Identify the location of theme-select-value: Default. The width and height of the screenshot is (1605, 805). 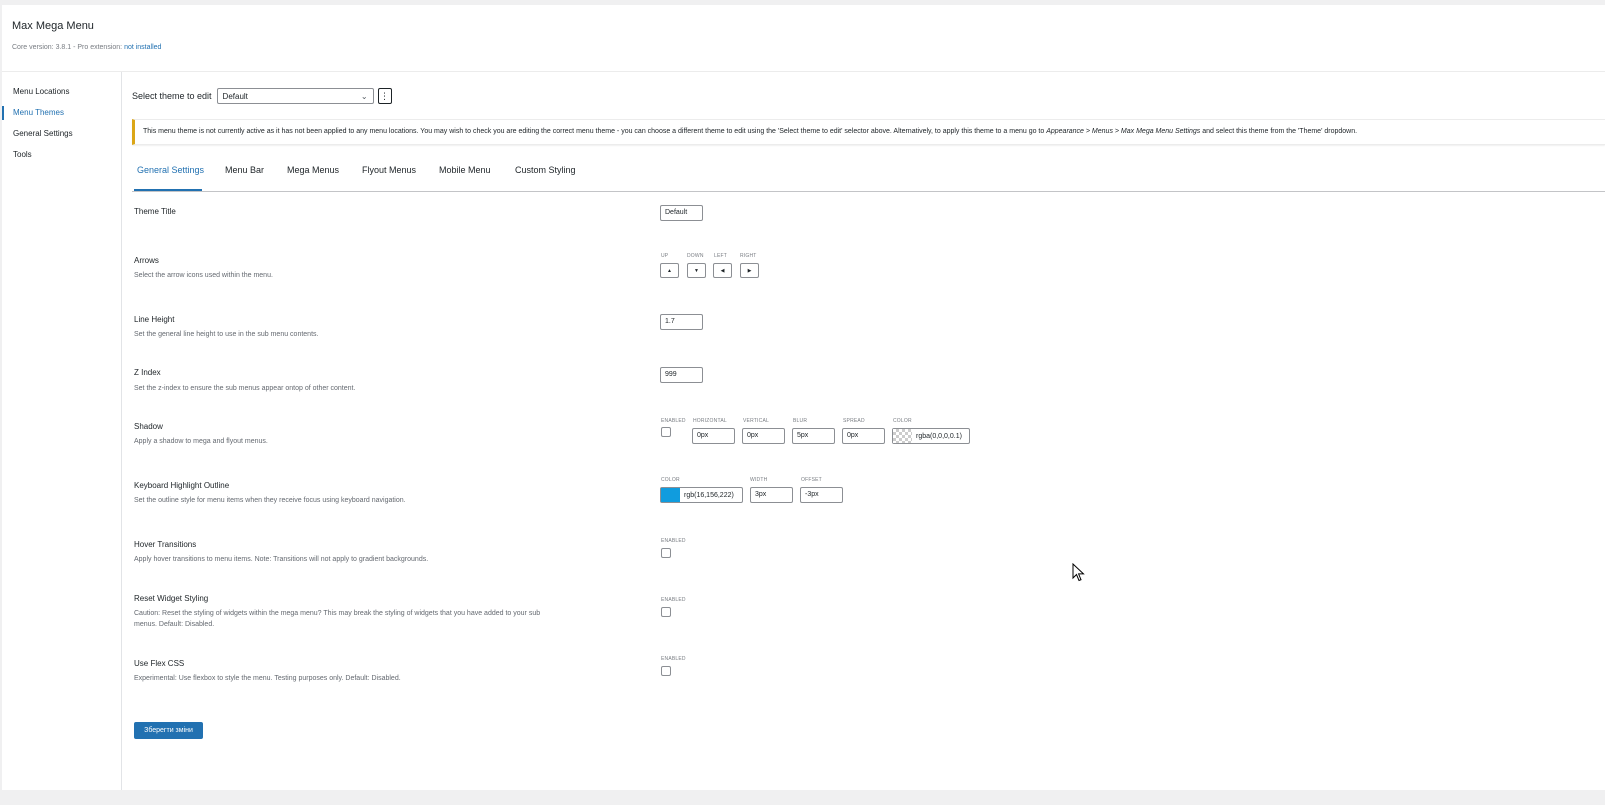
(235, 96).